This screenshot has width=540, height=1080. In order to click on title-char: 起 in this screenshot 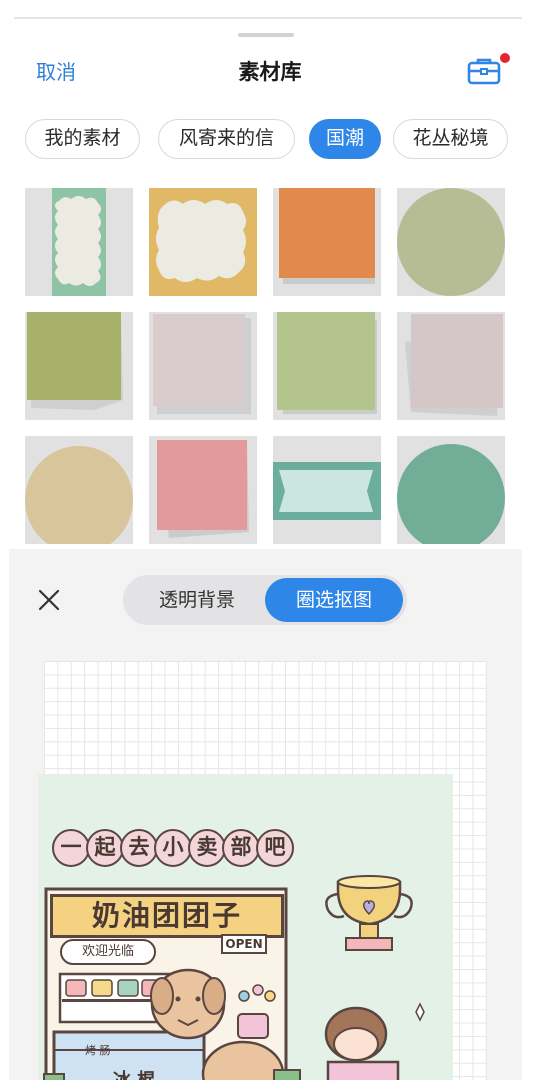, I will do `click(105, 848)`.